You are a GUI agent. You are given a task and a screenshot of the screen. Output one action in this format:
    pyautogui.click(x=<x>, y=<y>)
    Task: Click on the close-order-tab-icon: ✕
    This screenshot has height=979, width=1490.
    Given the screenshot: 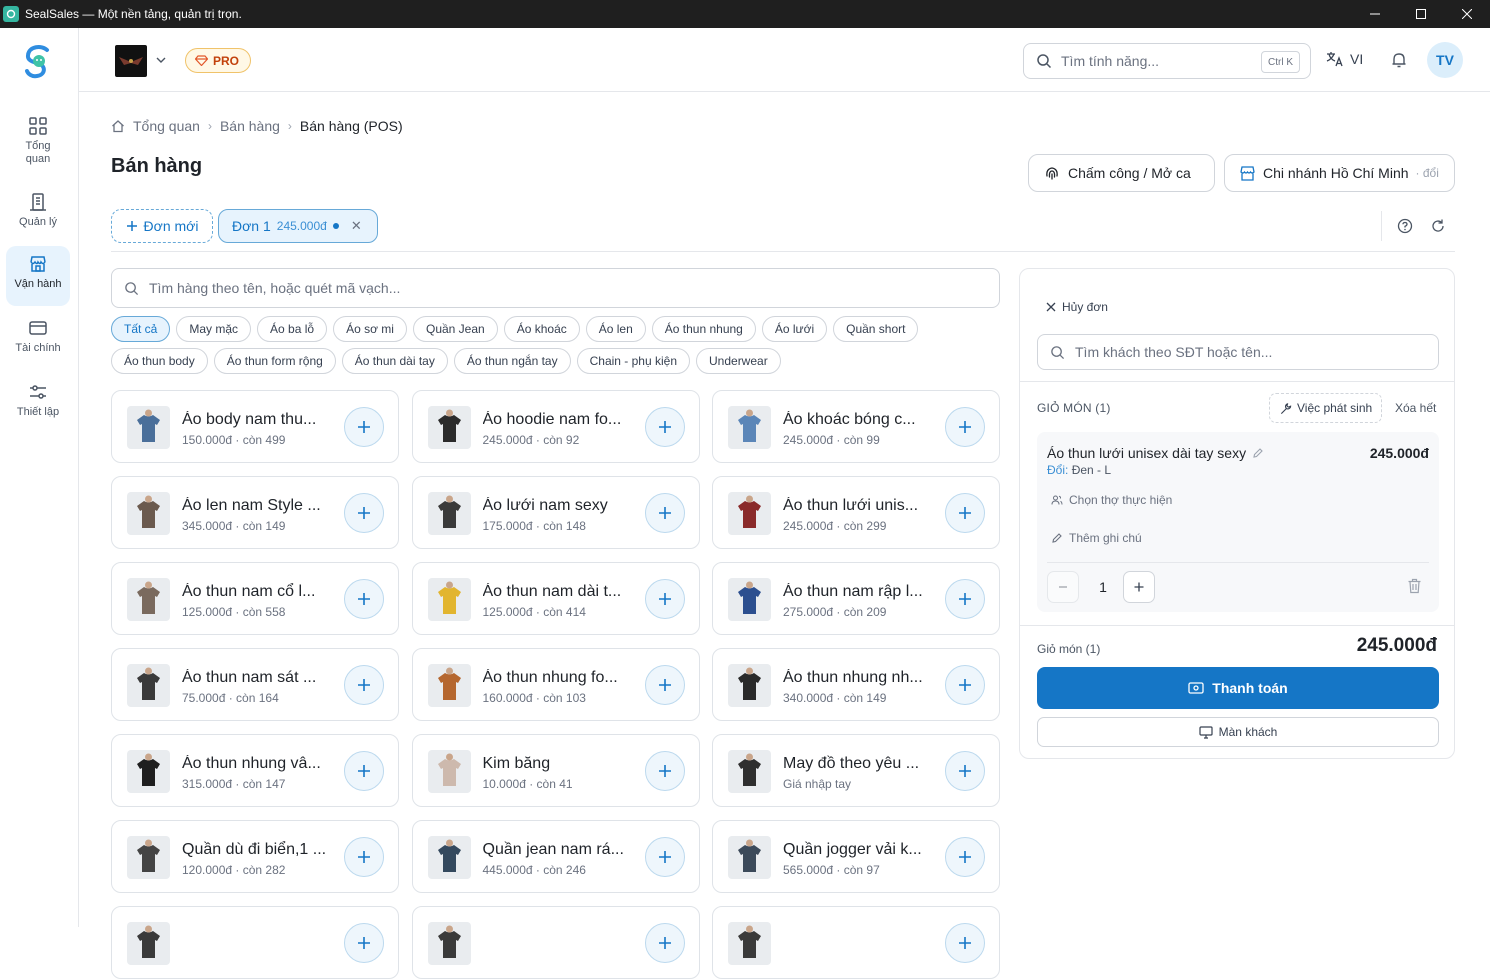 What is the action you would take?
    pyautogui.click(x=356, y=226)
    